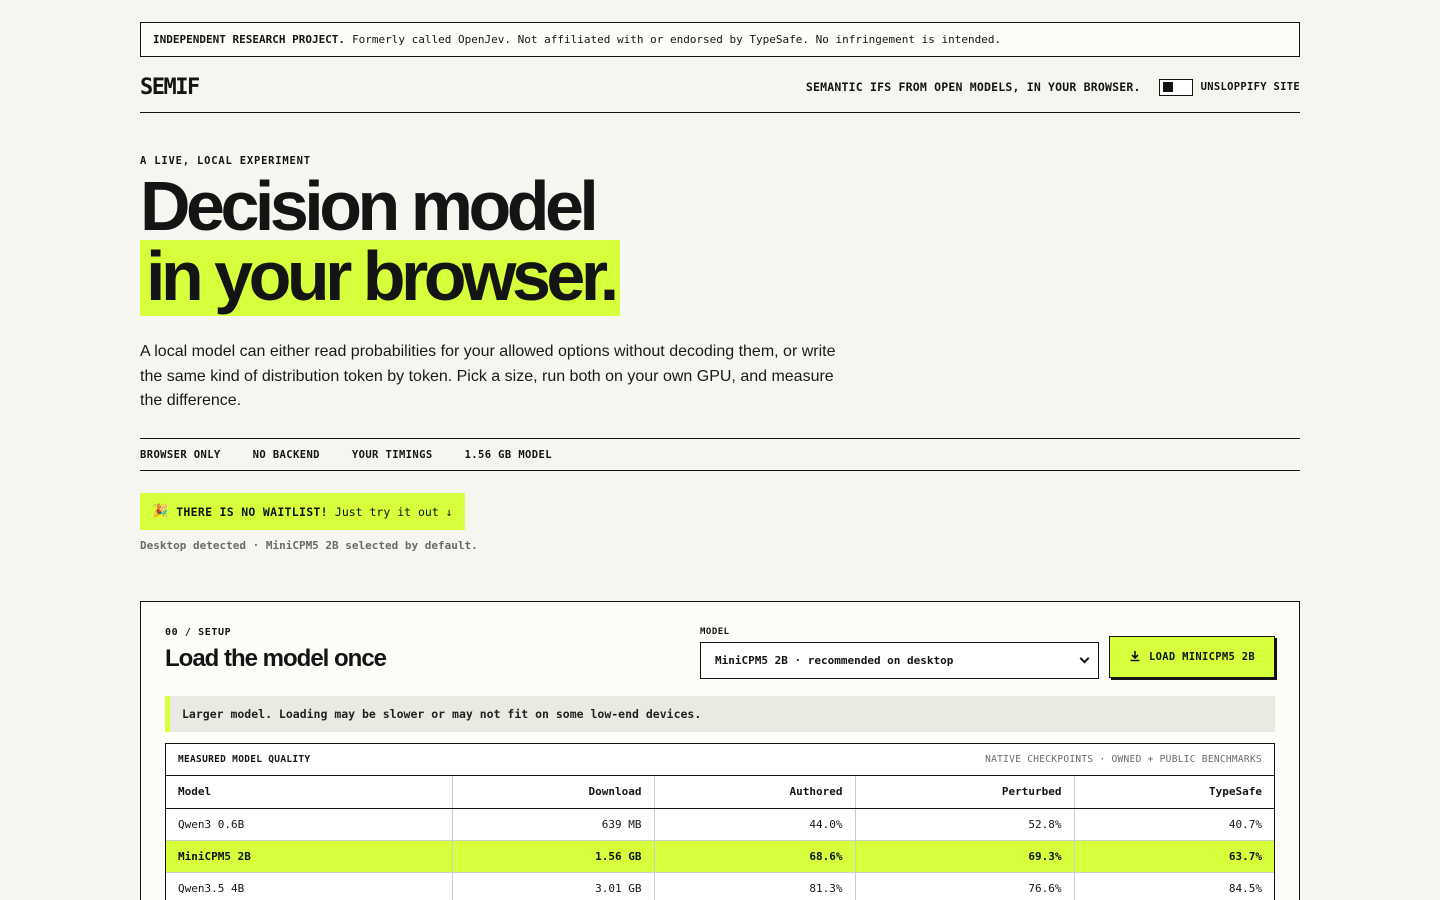 The width and height of the screenshot is (1440, 900). I want to click on table-cell: 84.5%, so click(1174, 886).